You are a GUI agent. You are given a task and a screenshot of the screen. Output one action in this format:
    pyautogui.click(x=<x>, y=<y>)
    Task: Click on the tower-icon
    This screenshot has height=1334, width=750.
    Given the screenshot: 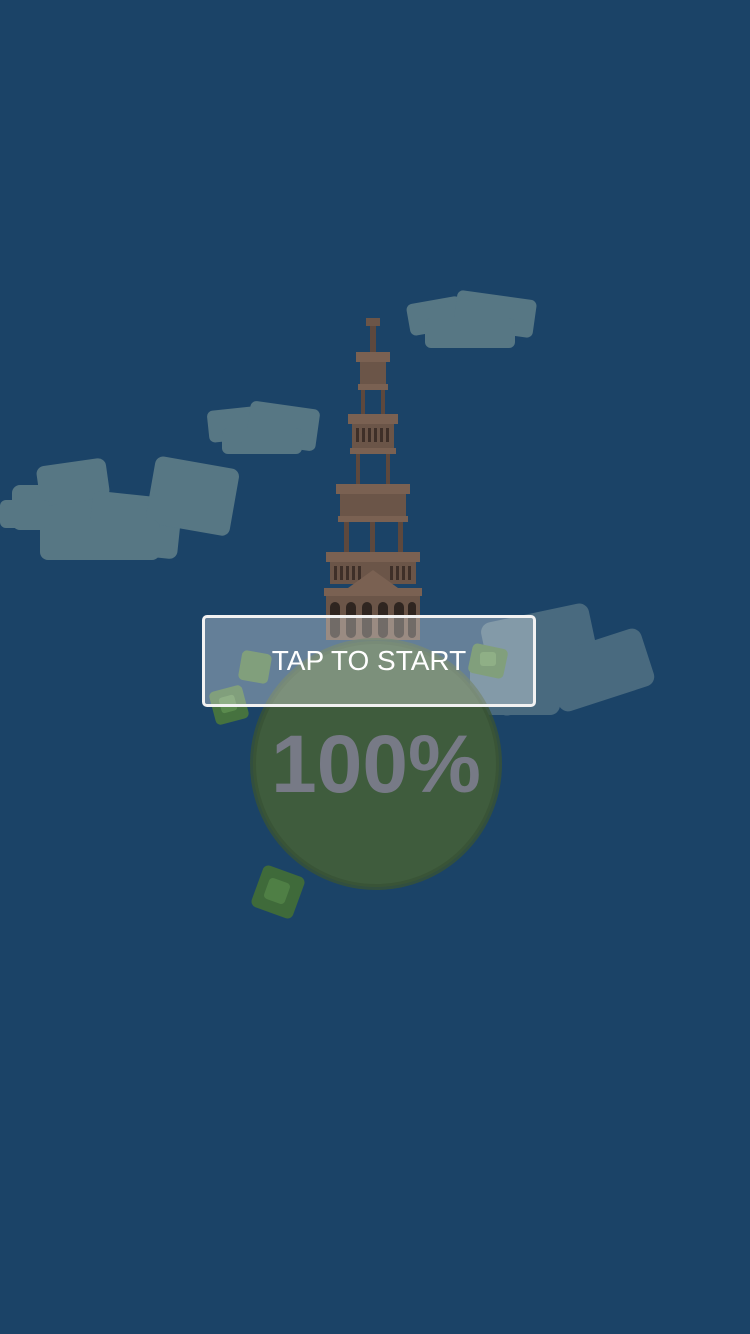 What is the action you would take?
    pyautogui.click(x=373, y=479)
    